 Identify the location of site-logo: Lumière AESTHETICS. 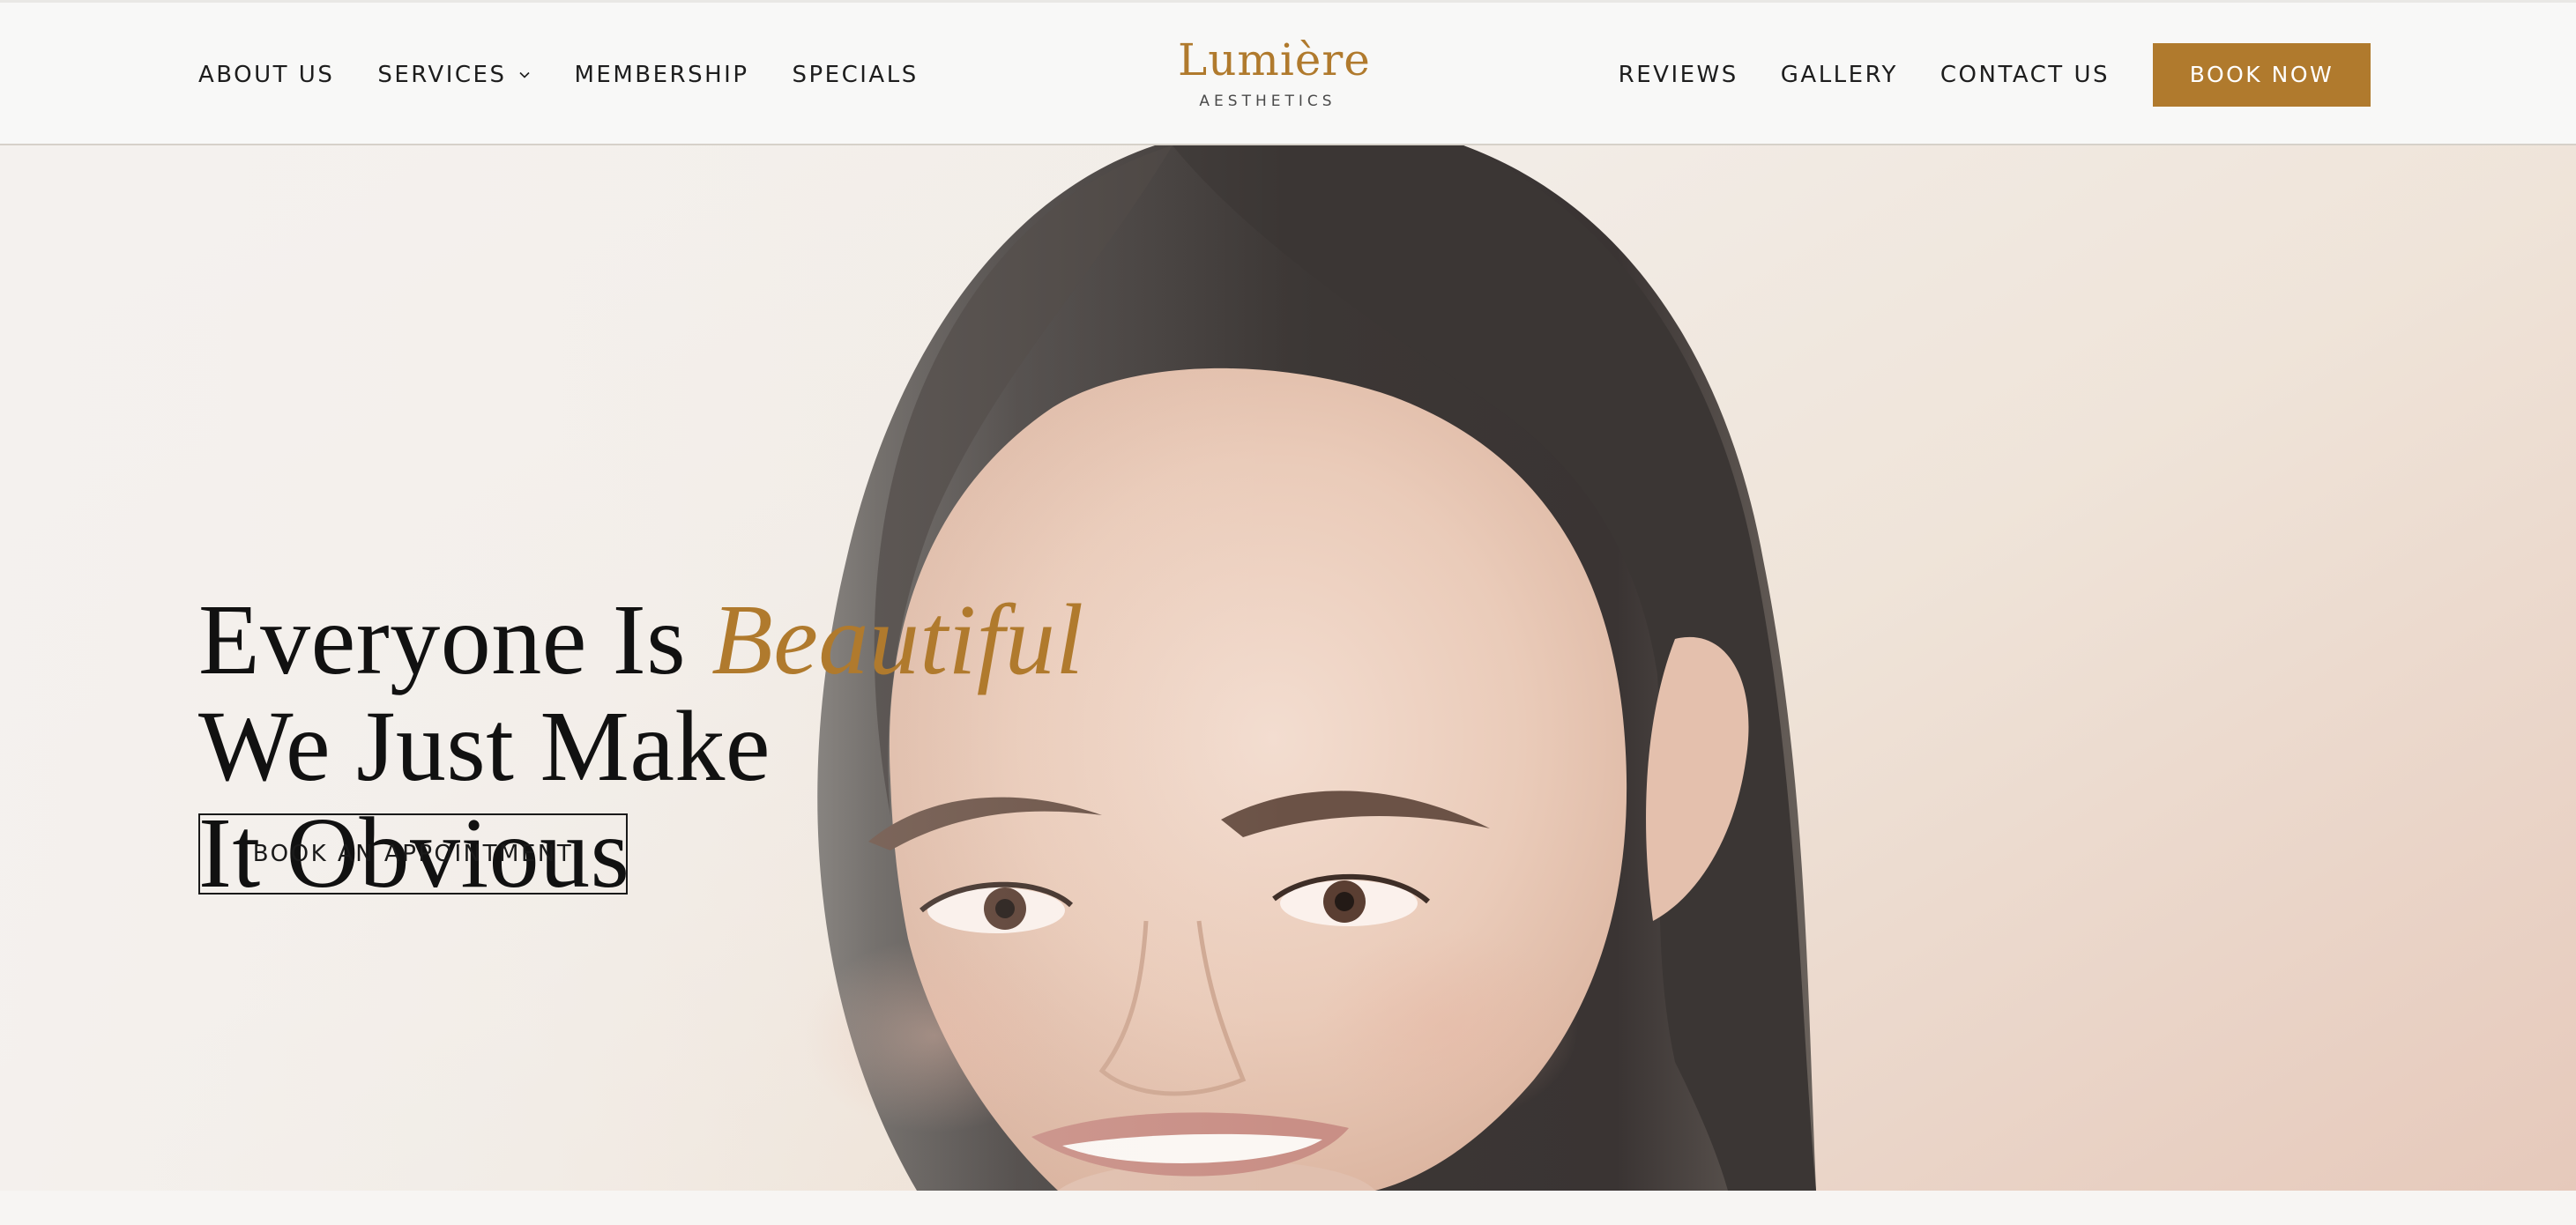
(1274, 72).